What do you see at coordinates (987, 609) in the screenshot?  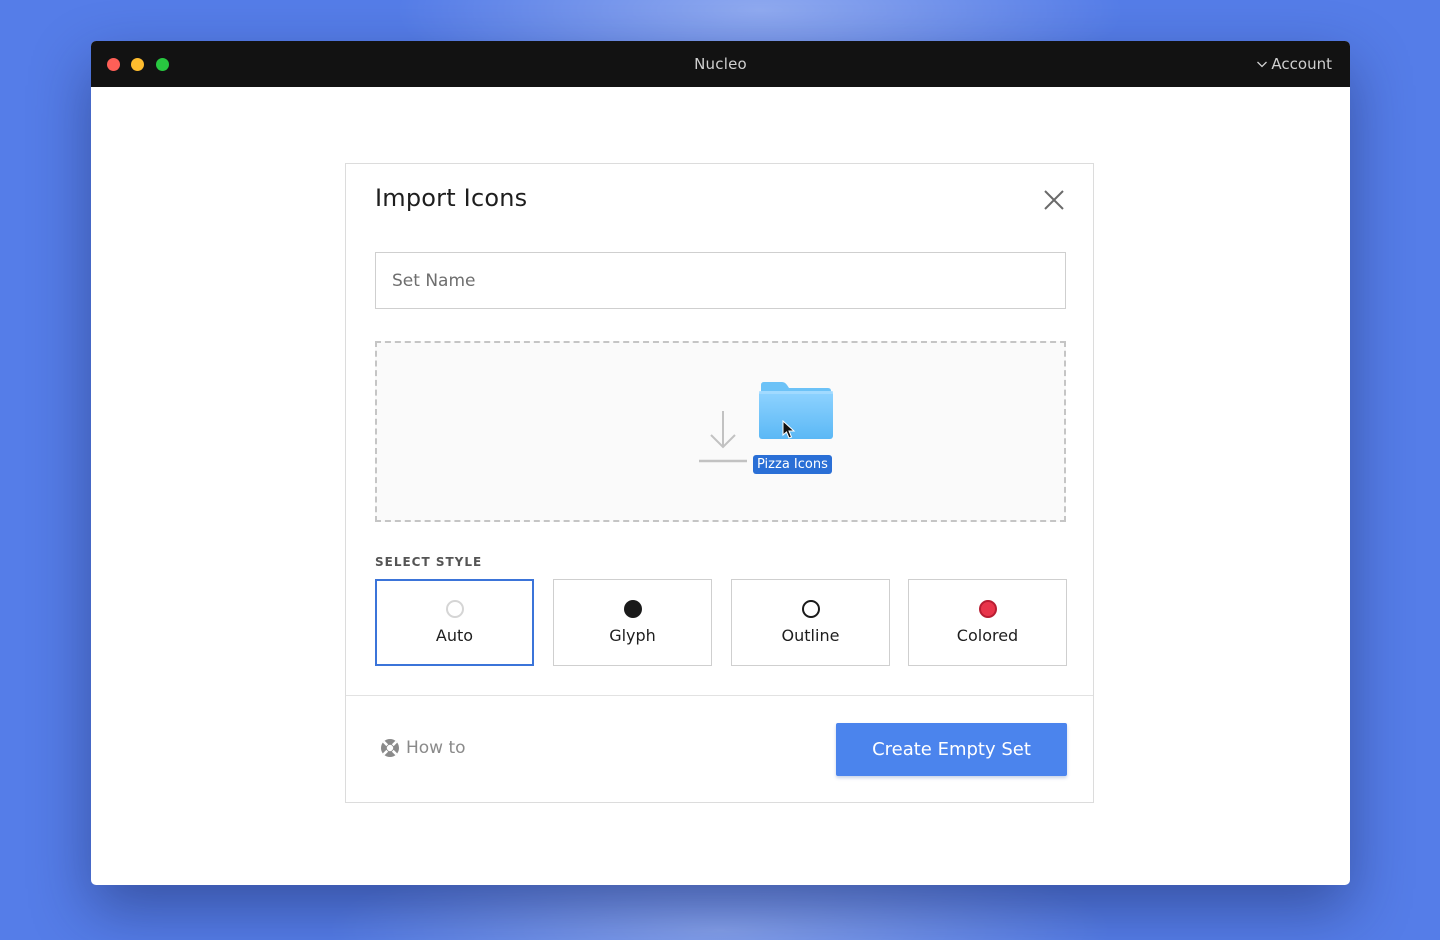 I see `colored-style-icon` at bounding box center [987, 609].